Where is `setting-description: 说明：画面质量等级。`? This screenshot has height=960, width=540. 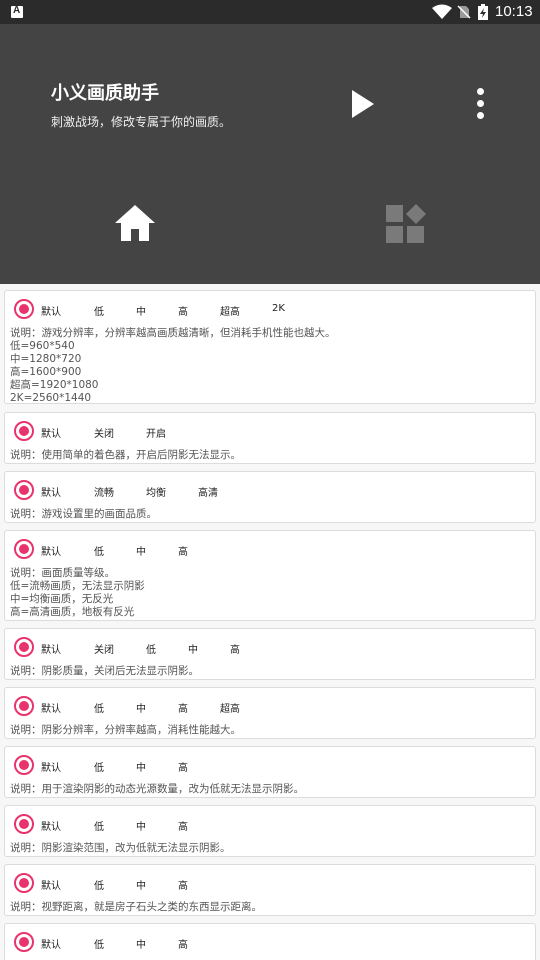
setting-description: 说明：画面质量等级。 is located at coordinates (62, 573).